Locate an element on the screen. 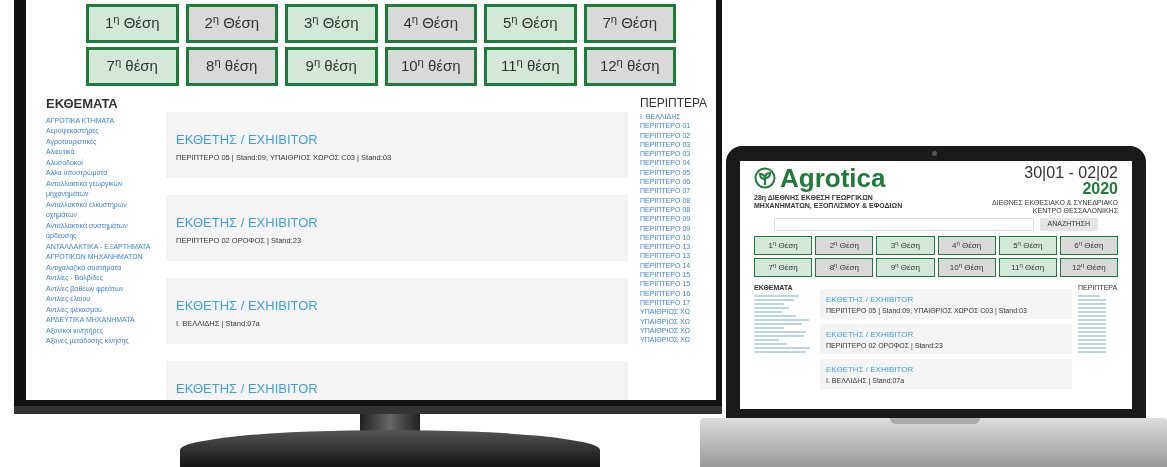 The height and width of the screenshot is (467, 1167). position-button: 11$^{η}$ Θέση is located at coordinates (1027, 267).